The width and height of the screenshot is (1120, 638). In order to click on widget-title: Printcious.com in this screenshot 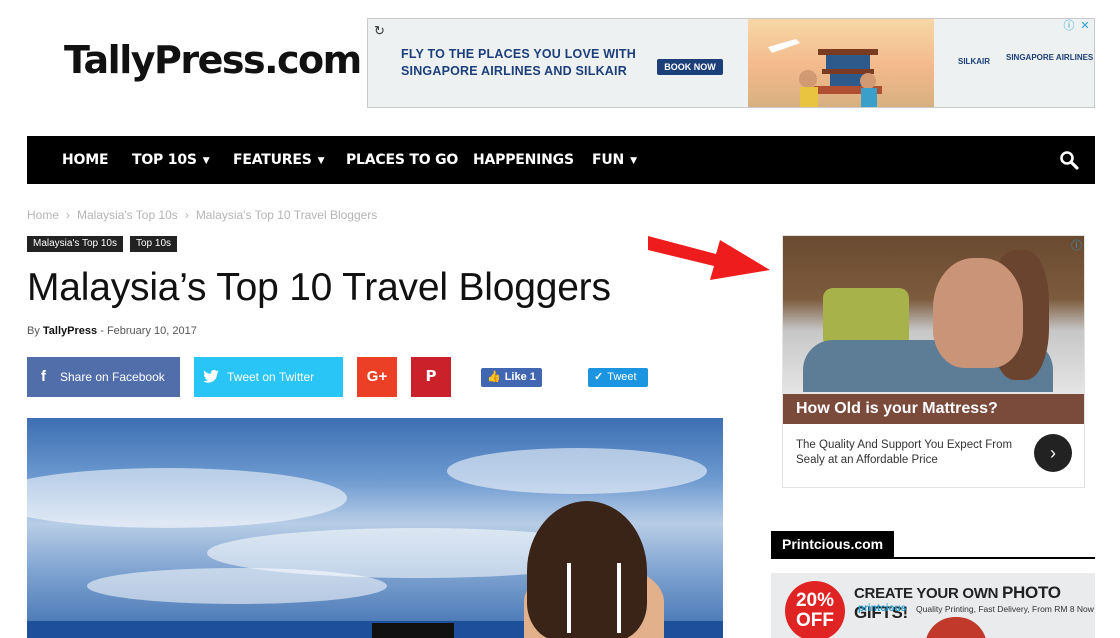, I will do `click(833, 544)`.